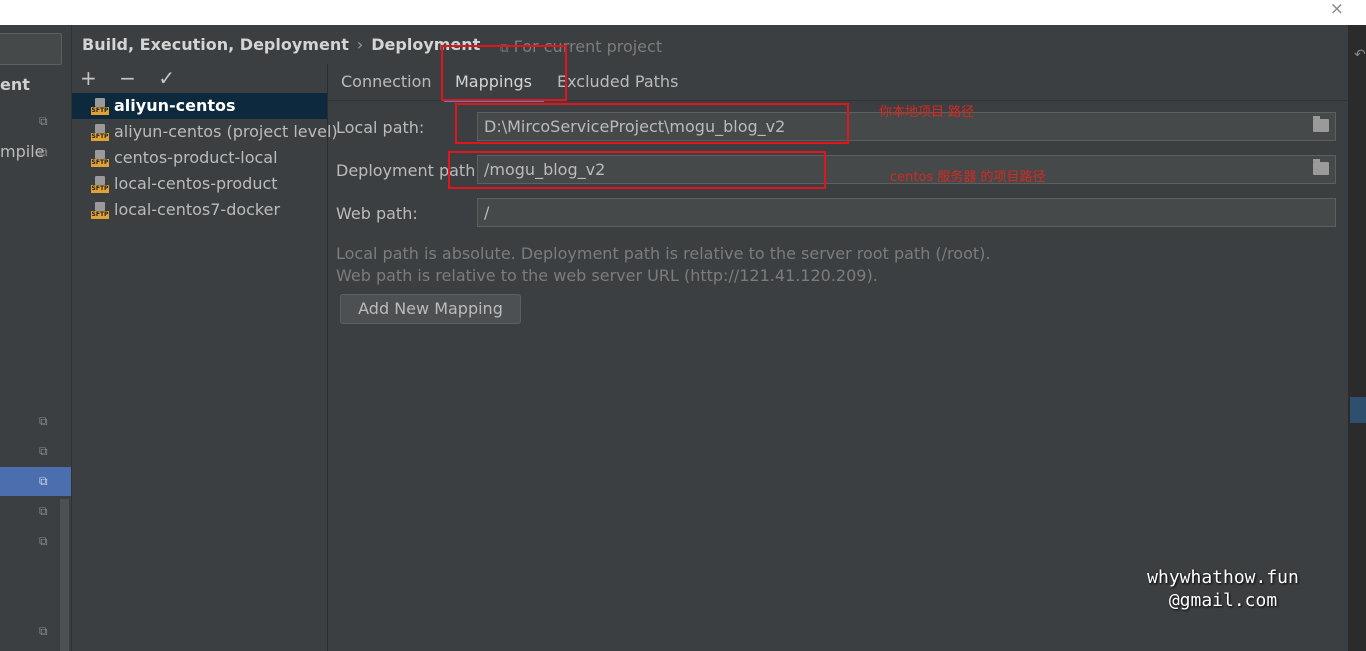 Image resolution: width=1366 pixels, height=651 pixels. Describe the element at coordinates (906, 212) in the screenshot. I see `web-path-field: /` at that location.